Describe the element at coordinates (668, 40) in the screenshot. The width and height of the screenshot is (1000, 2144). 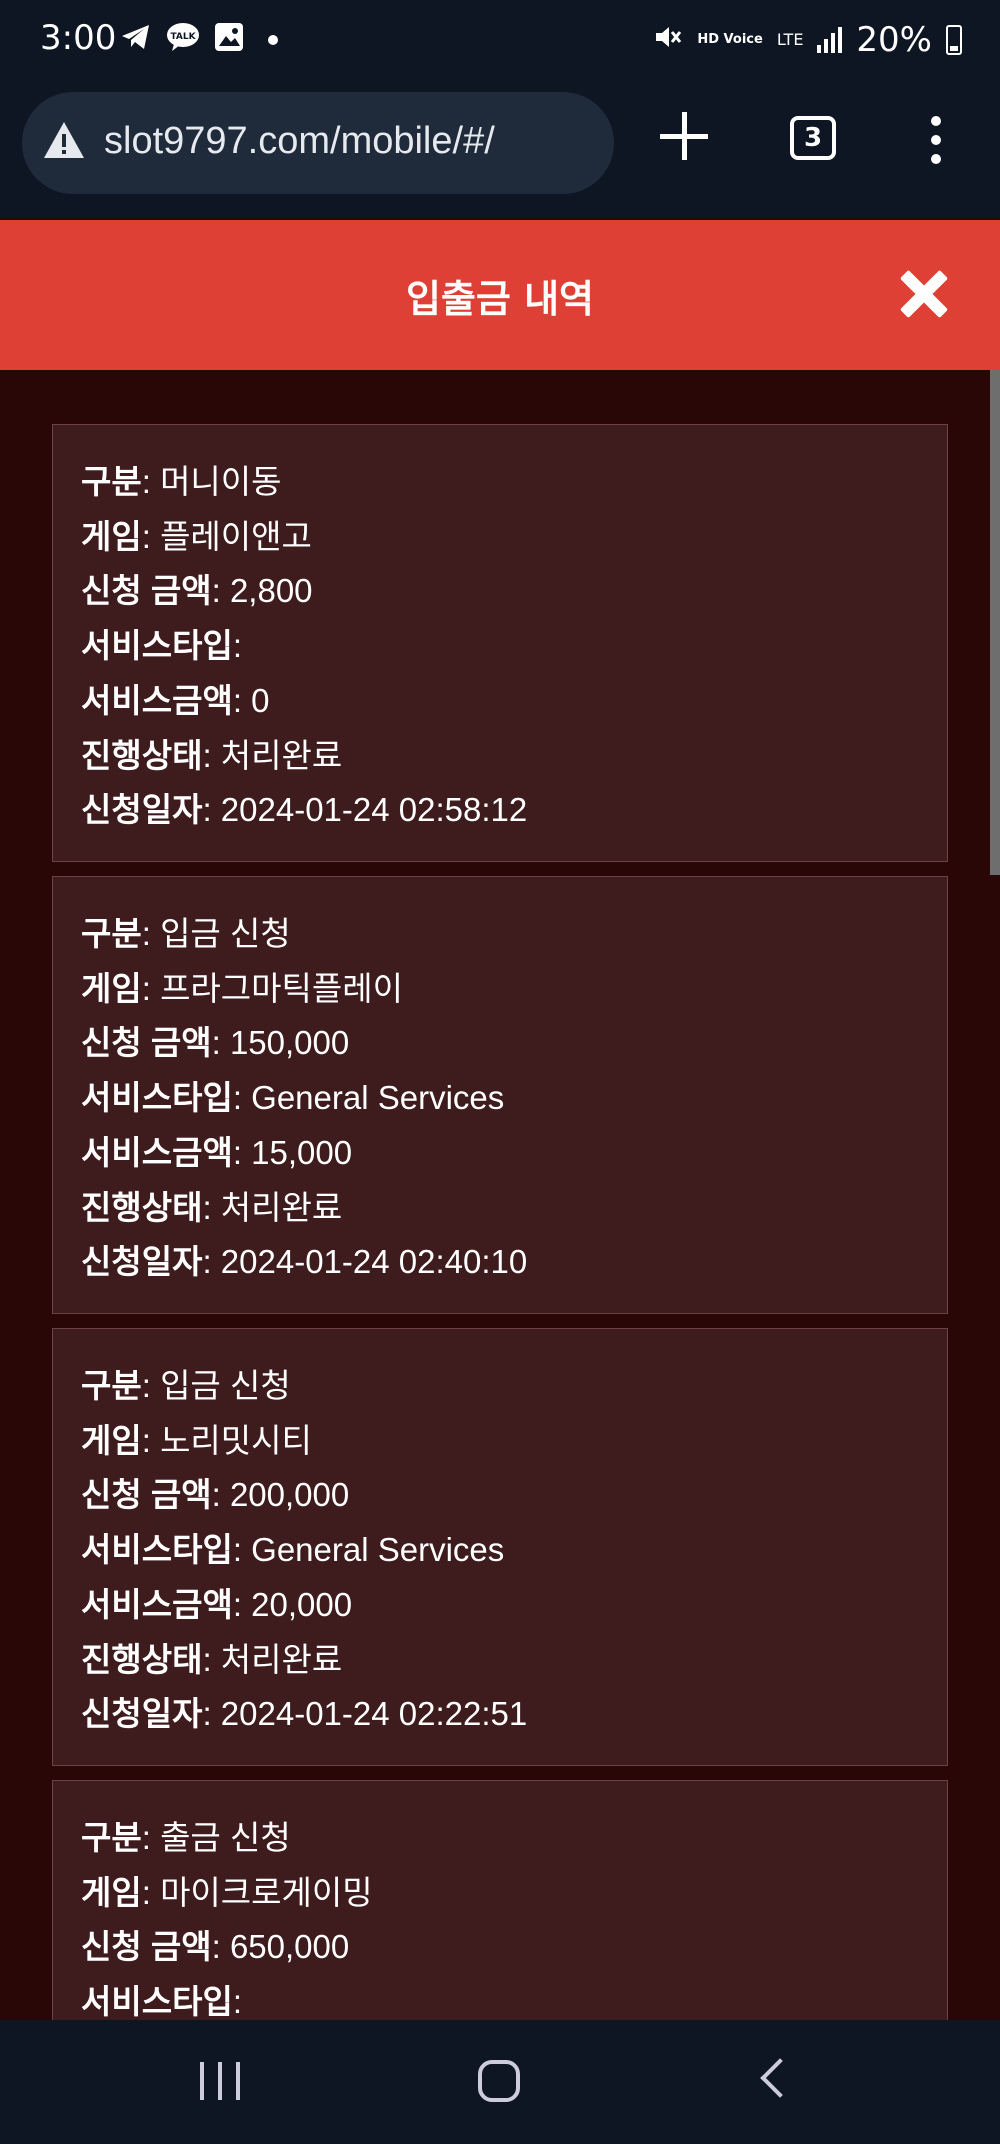
I see `mute-icon` at that location.